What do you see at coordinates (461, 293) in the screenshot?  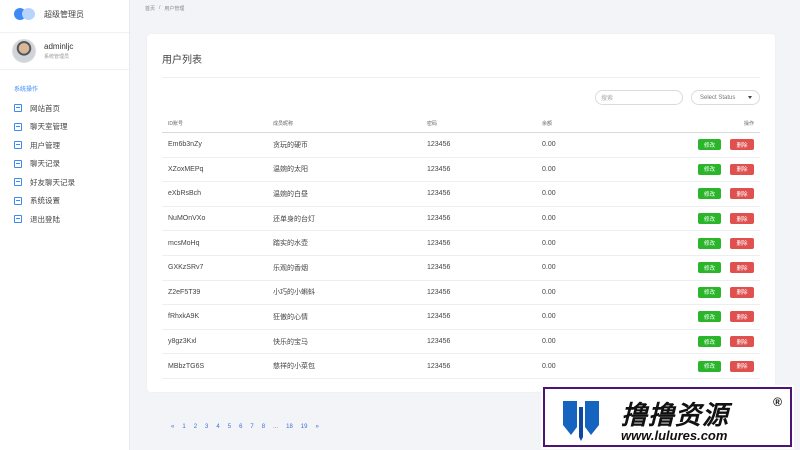 I see `table-row: Z2eF5T39 小巧的小蝌蚪 123456 0.00 修改 删除` at bounding box center [461, 293].